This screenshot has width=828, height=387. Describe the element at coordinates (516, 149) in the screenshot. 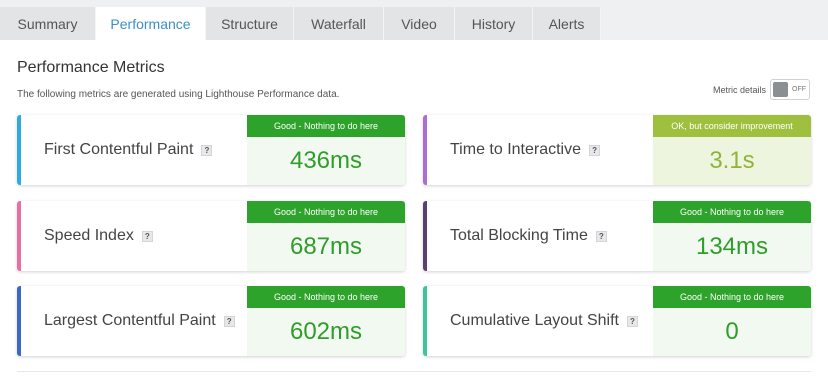

I see `metric-label: Time to Interactive` at that location.